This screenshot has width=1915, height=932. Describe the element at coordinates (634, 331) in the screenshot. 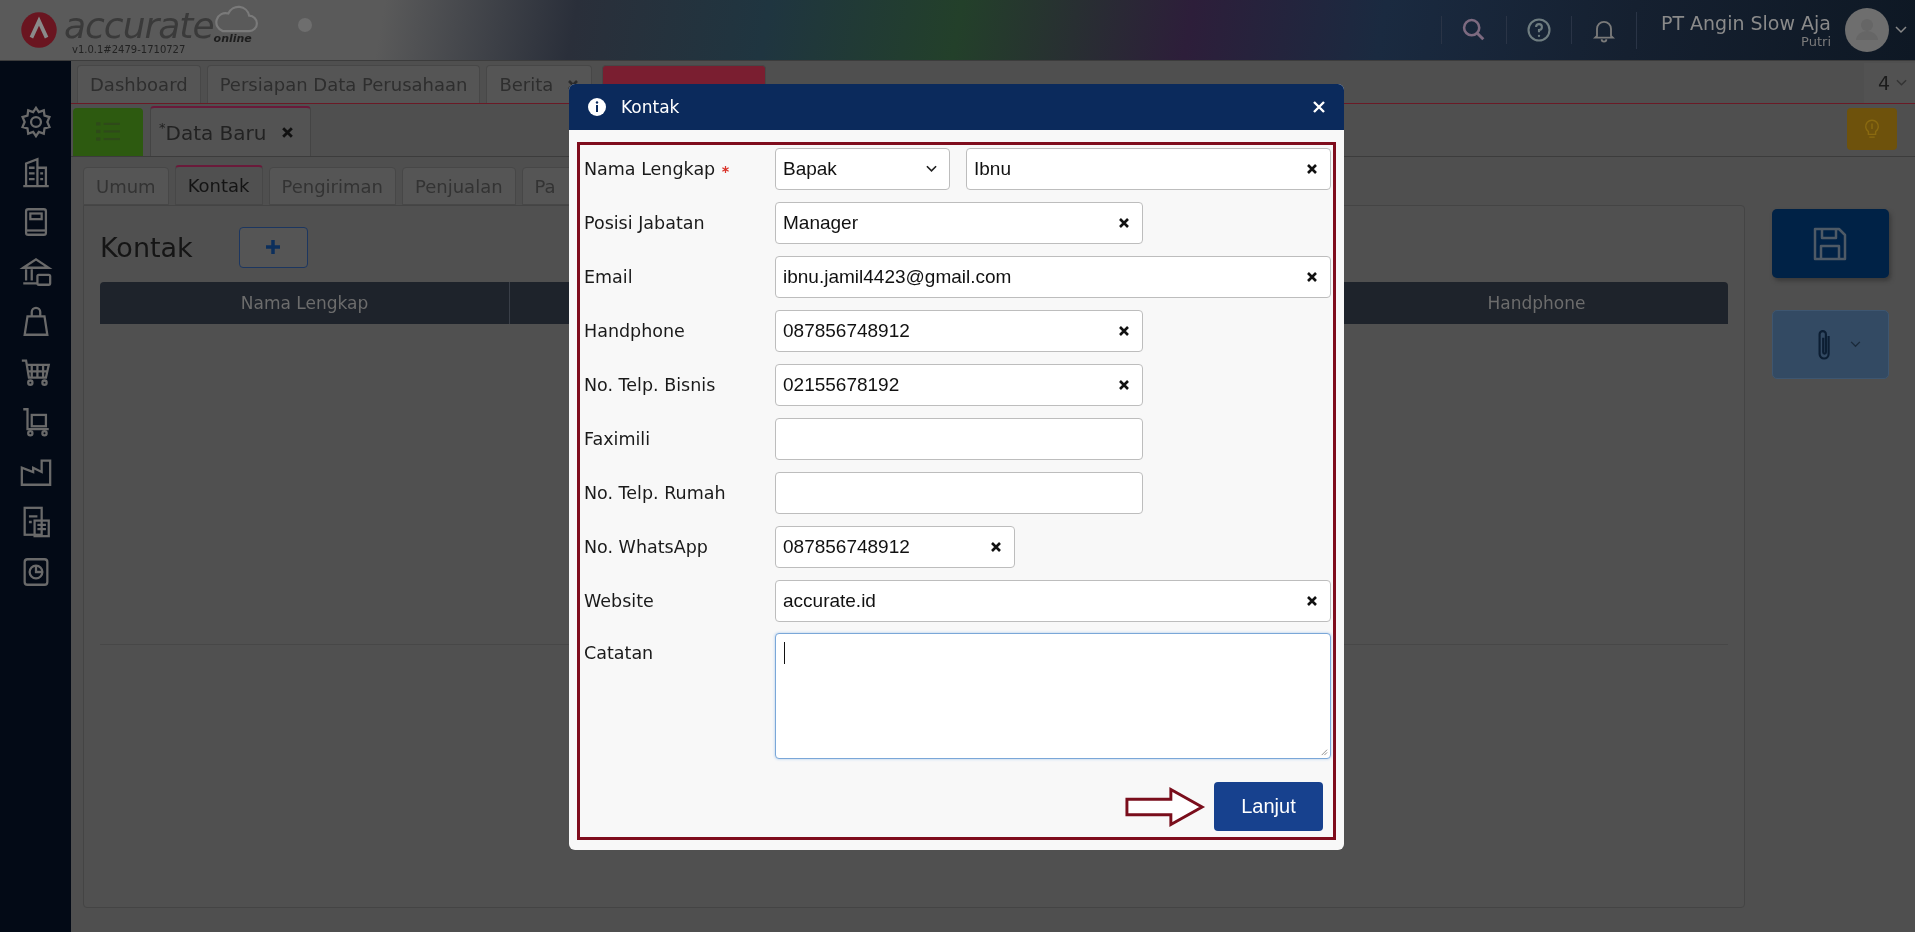

I see `field-label: Handphone` at that location.